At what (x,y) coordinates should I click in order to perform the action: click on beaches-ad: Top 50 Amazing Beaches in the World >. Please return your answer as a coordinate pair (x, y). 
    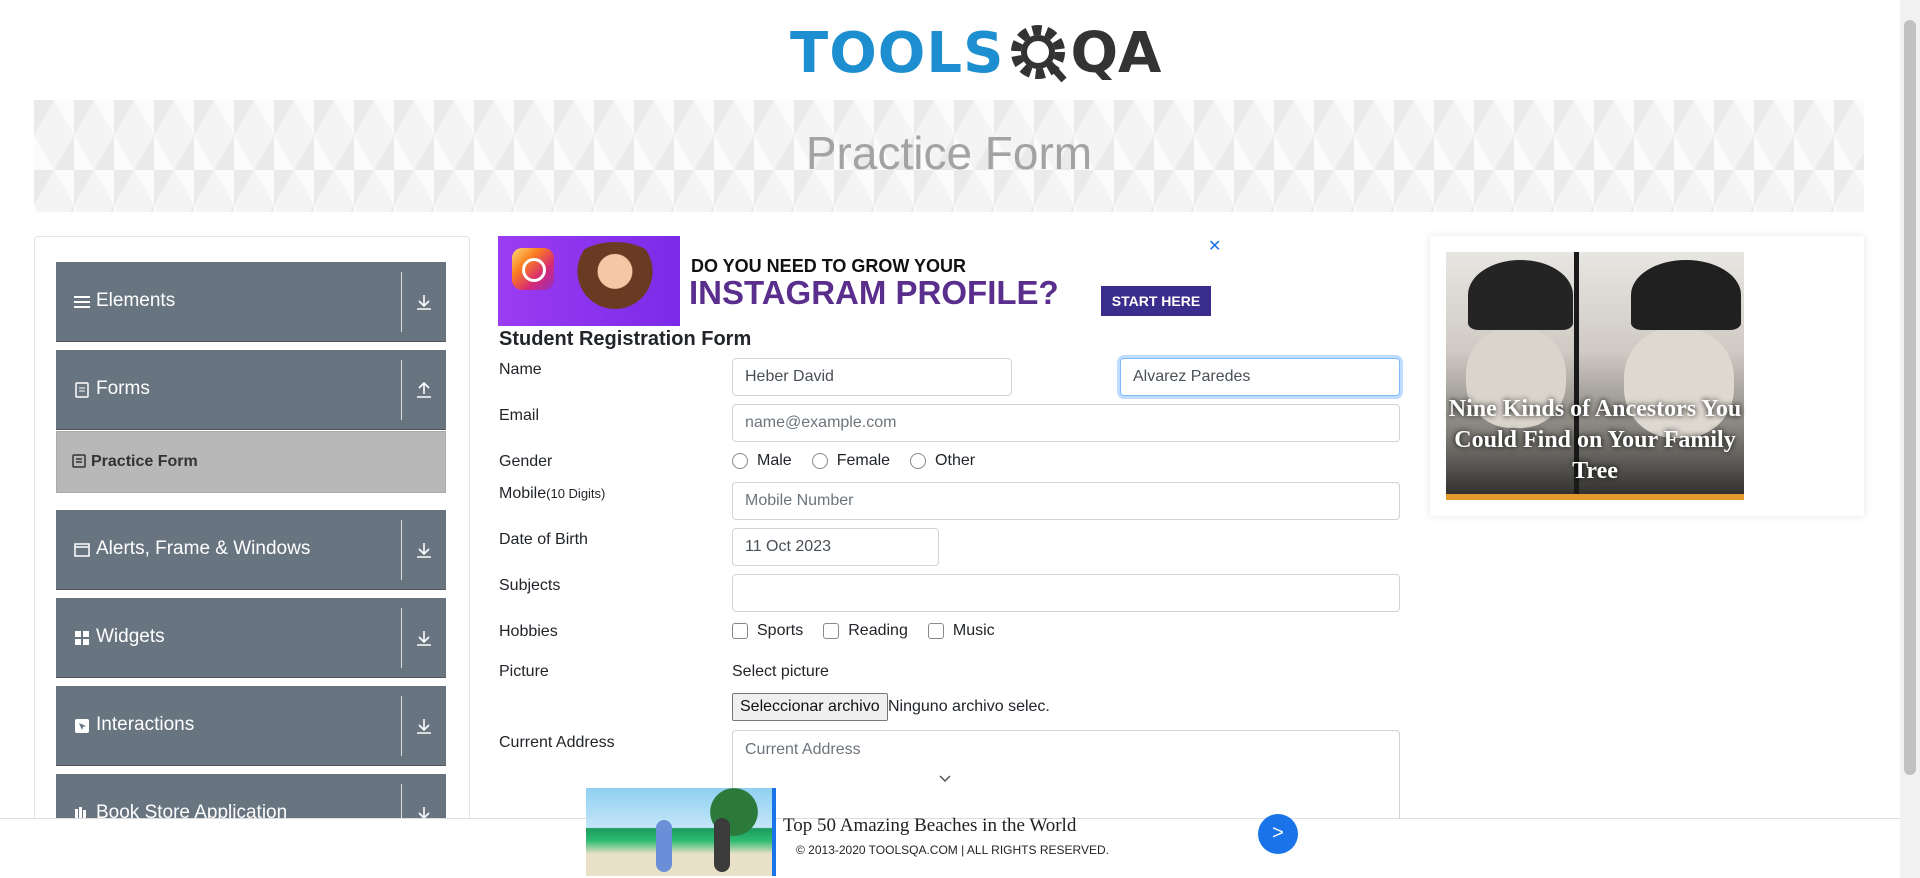
    Looking at the image, I should click on (964, 833).